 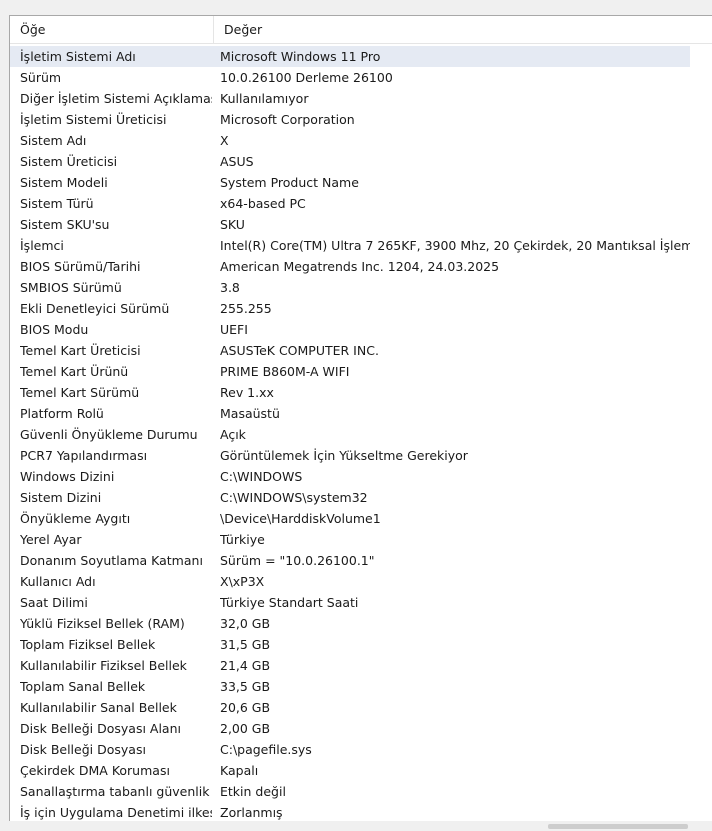 I want to click on table-row: Ekli Denetleyici Sürümü 255.255, so click(x=350, y=308).